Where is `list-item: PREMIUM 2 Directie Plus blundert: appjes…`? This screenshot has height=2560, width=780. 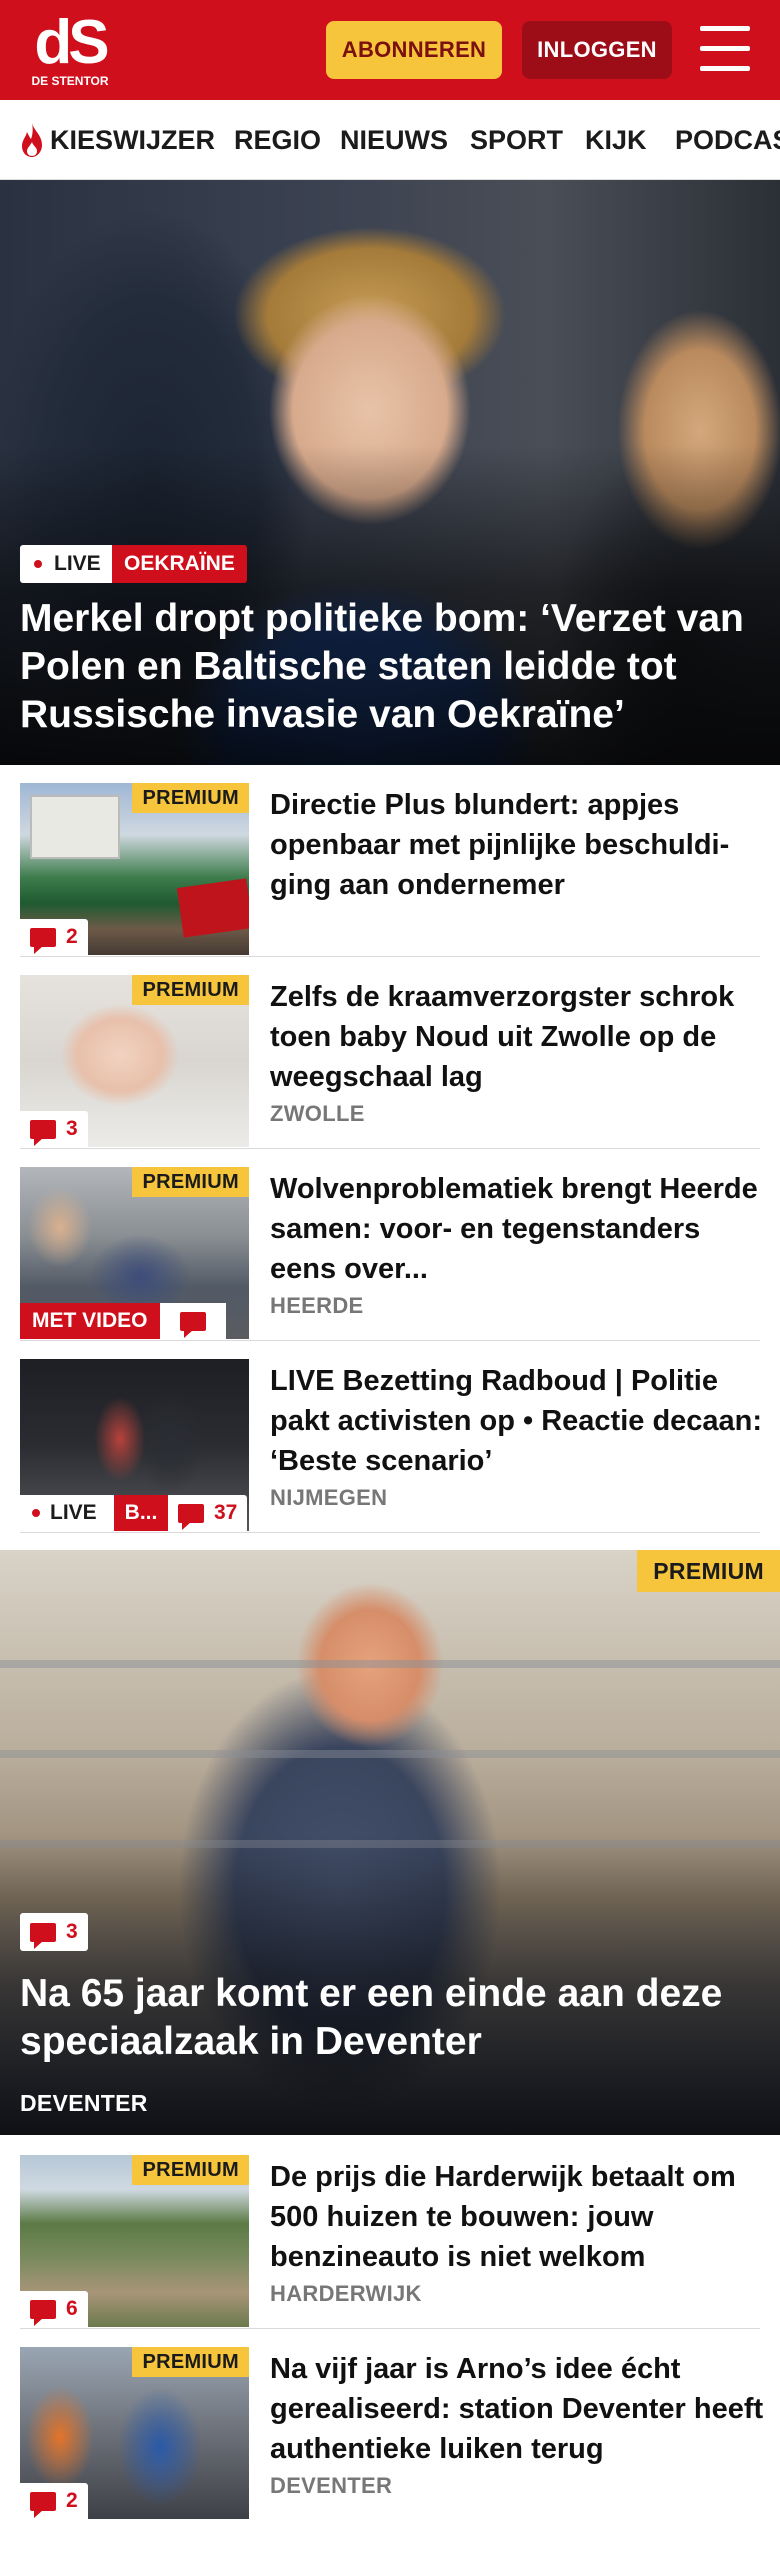
list-item: PREMIUM 2 Directie Plus blundert: appjes… is located at coordinates (390, 861).